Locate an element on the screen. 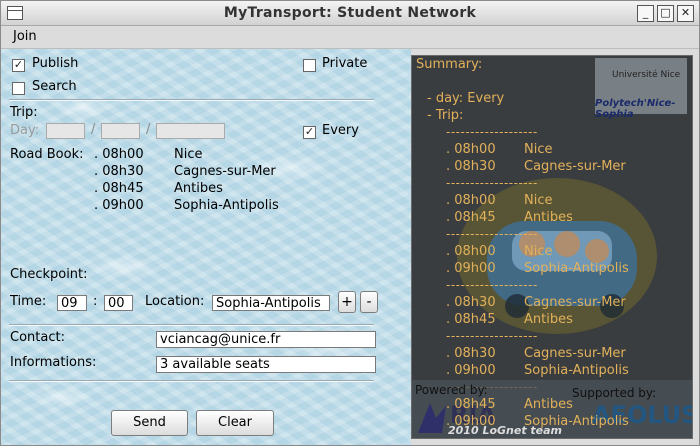 The image size is (700, 446). search-checkbox is located at coordinates (18, 88).